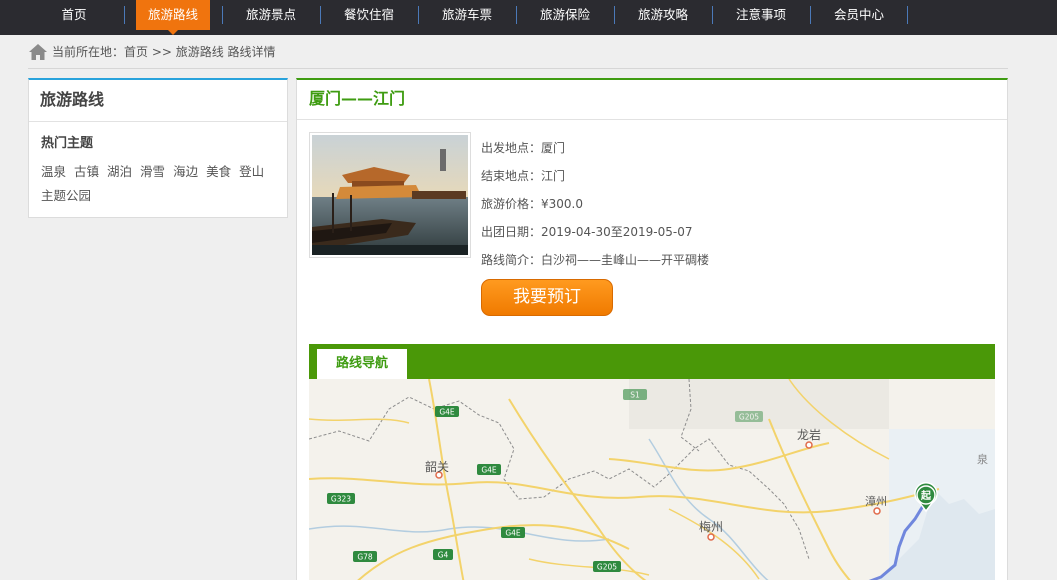 This screenshot has height=580, width=1057. I want to click on road-shield-label: S1, so click(635, 395).